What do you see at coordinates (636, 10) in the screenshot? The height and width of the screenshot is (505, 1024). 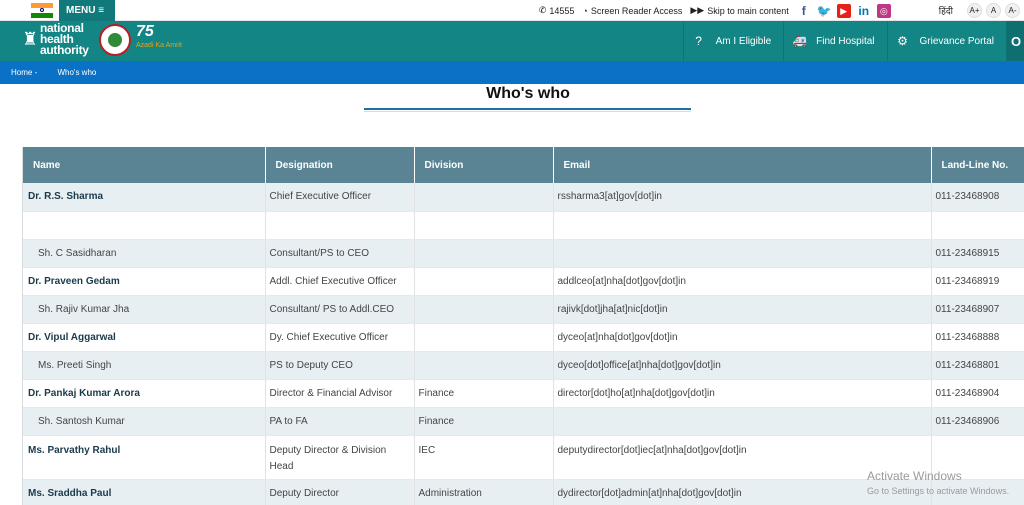 I see `screen-reader-label: Screen Reader Access` at bounding box center [636, 10].